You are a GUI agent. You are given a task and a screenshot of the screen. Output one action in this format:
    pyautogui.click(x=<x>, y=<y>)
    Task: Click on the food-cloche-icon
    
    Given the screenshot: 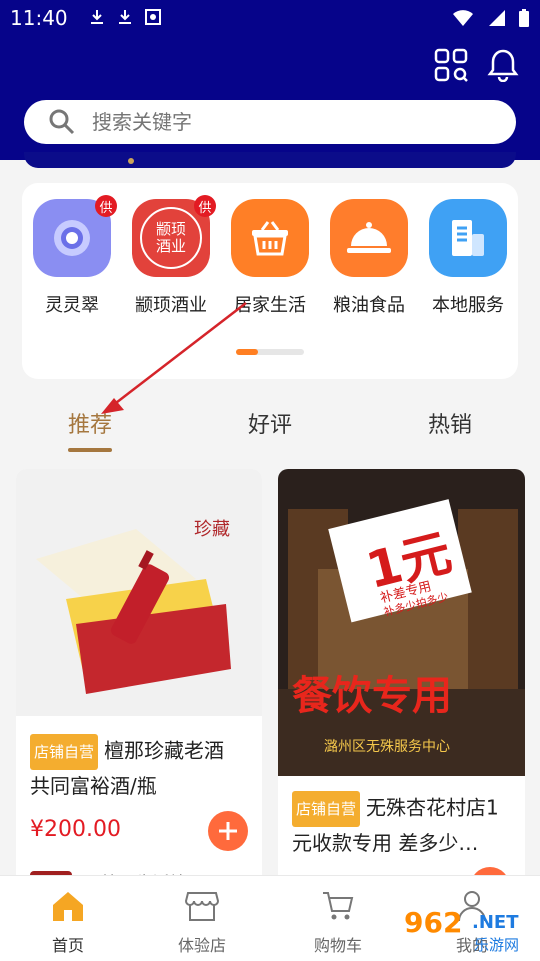 What is the action you would take?
    pyautogui.click(x=369, y=237)
    